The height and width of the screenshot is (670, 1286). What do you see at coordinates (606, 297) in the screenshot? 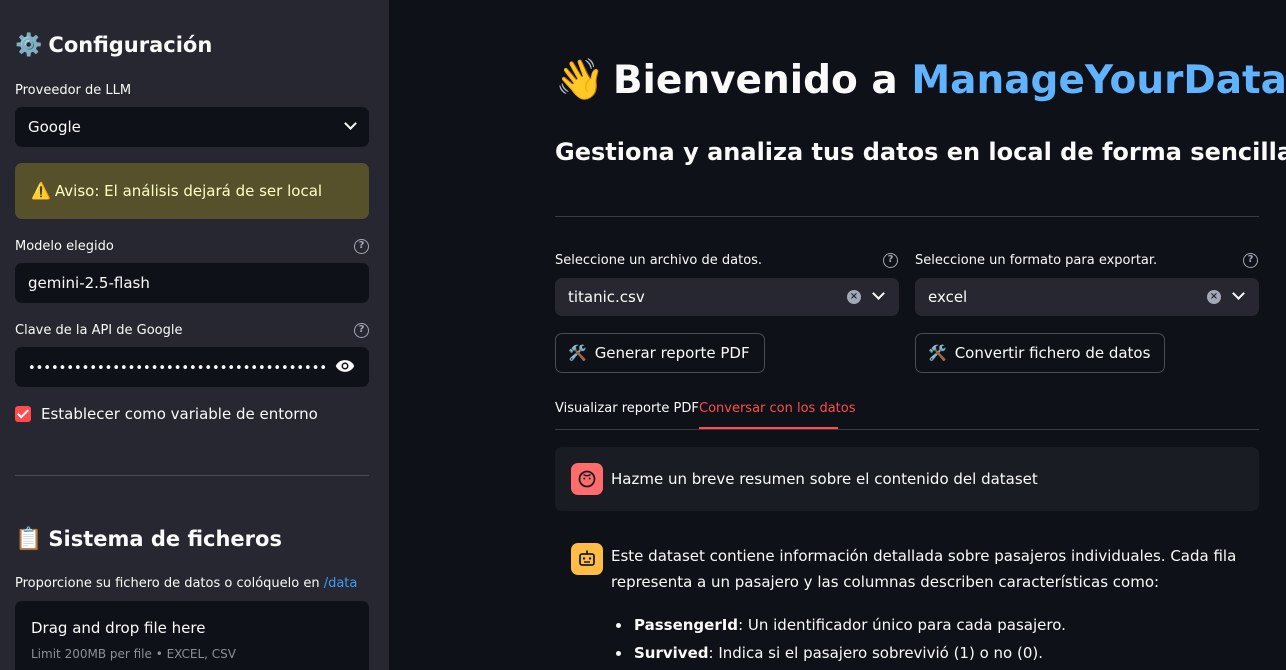
I see `data-file-value: titanic.csv` at bounding box center [606, 297].